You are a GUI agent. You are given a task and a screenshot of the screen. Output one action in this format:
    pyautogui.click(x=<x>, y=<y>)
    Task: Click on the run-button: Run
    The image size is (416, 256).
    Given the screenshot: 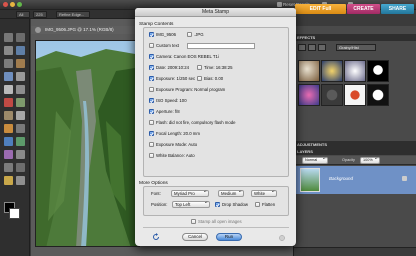 What is the action you would take?
    pyautogui.click(x=229, y=237)
    